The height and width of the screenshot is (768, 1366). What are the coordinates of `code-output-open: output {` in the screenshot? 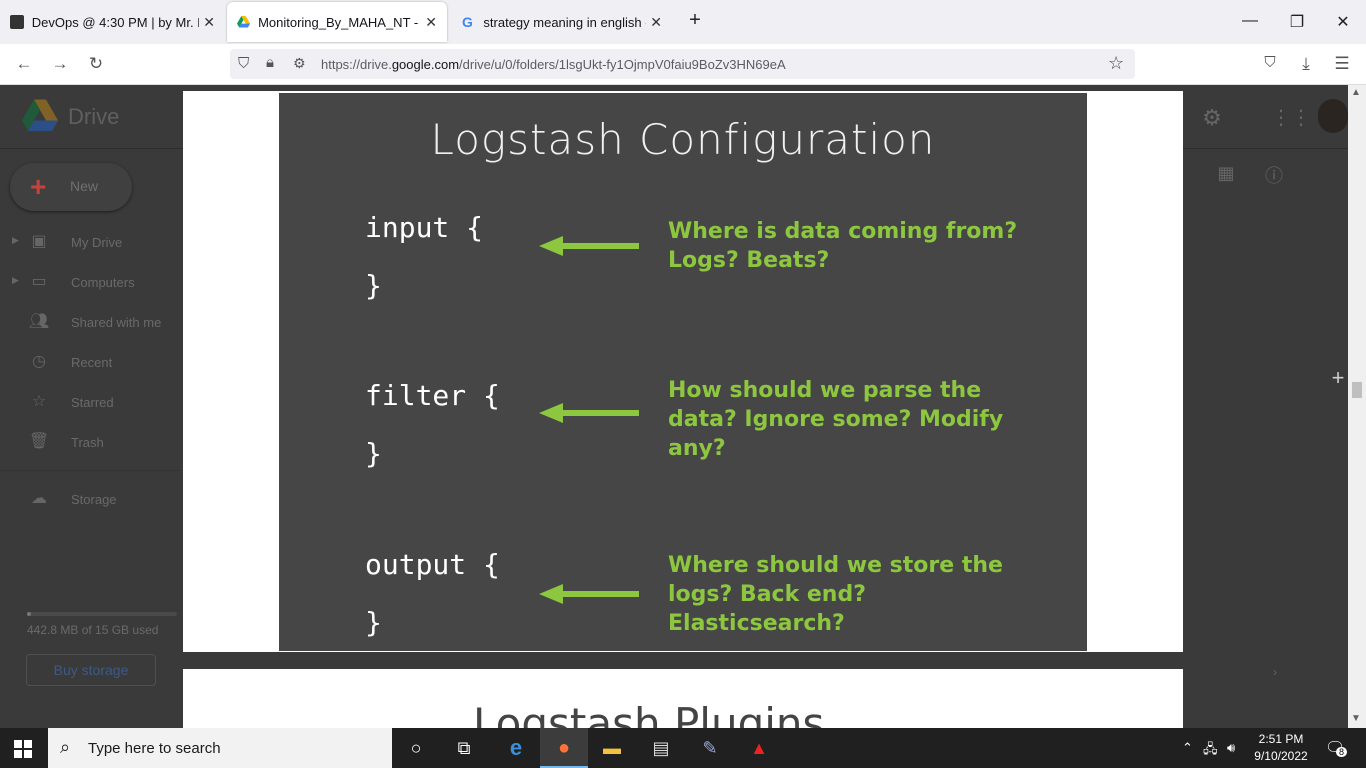 It's located at (432, 564).